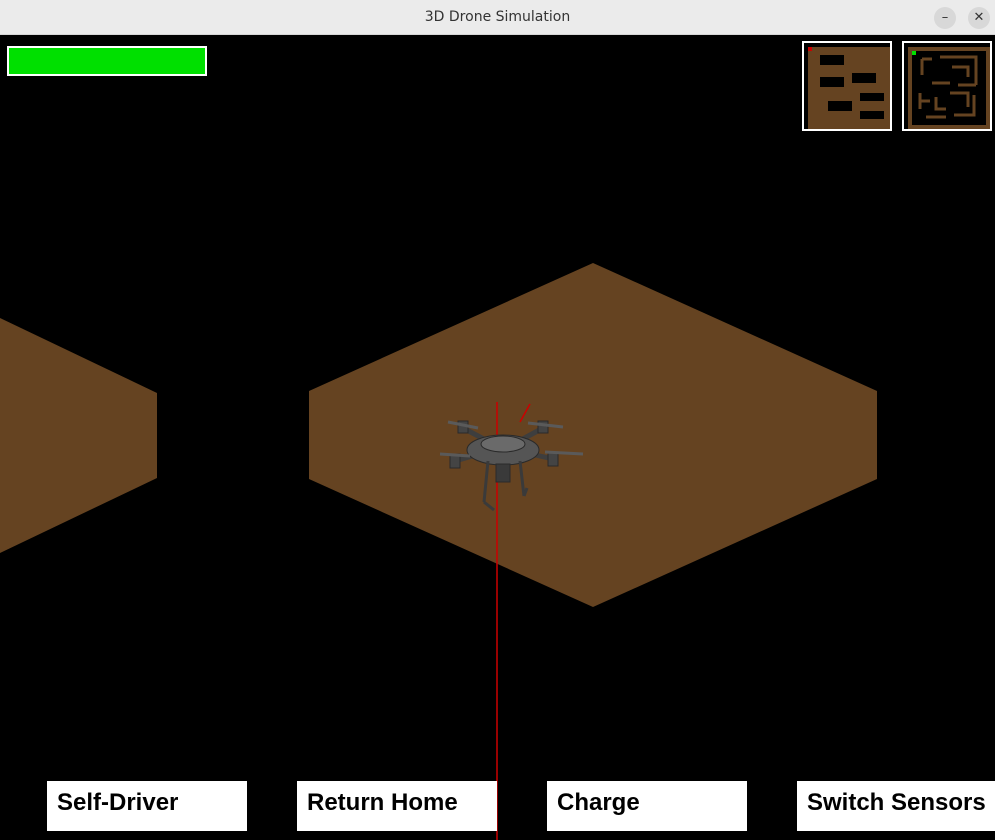  I want to click on minimize-button: –, so click(945, 18).